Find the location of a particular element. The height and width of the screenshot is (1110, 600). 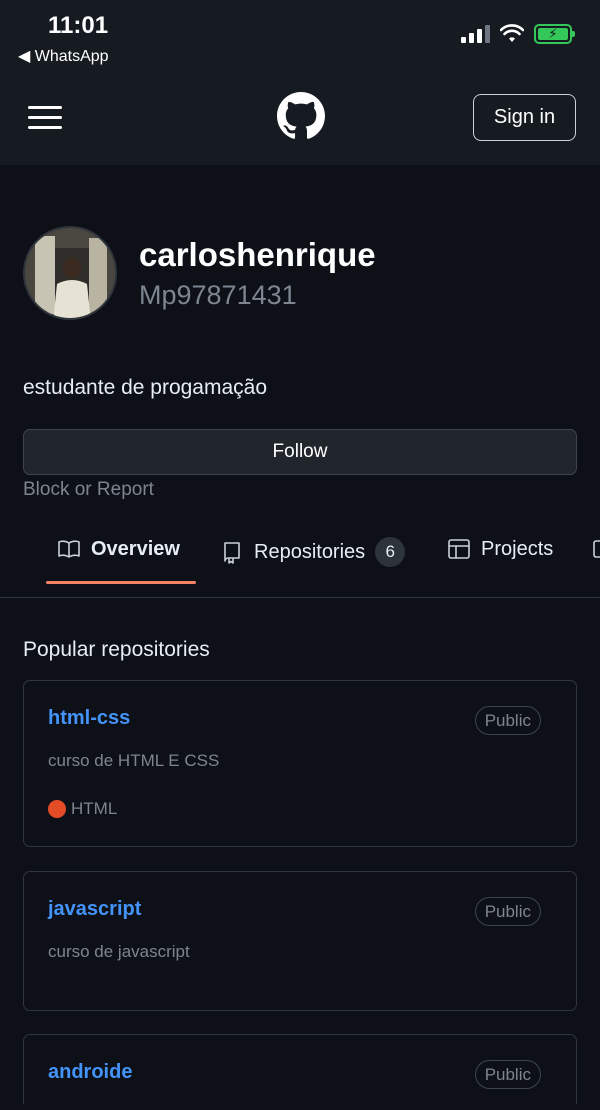

block-or-report-link: Block or Report is located at coordinates (88, 490).